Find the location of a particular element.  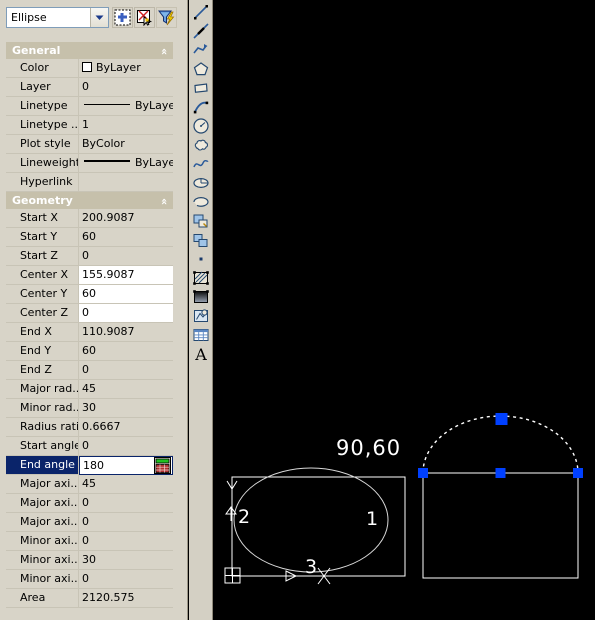

property-row: End Z0 is located at coordinates (89, 370).